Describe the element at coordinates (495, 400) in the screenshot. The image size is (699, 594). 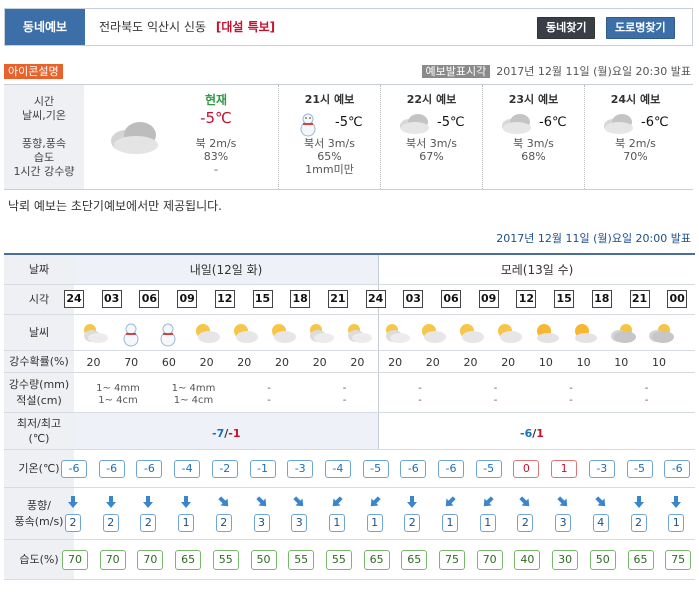
I see `snow-cm: -` at that location.